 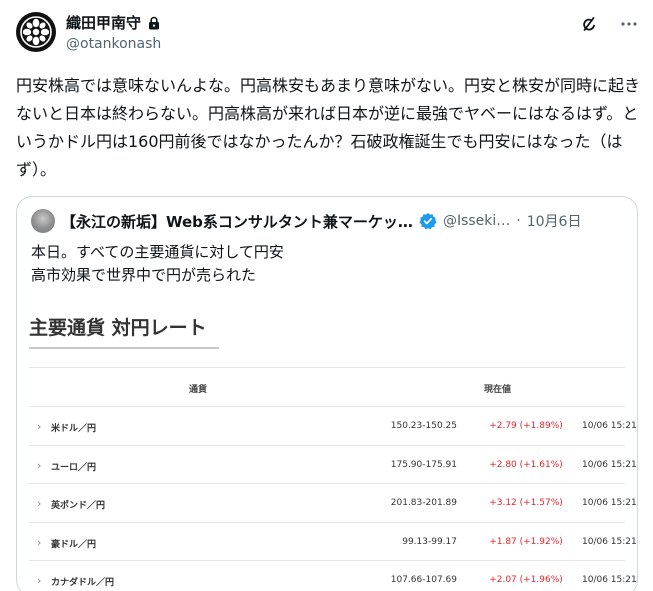 What do you see at coordinates (423, 426) in the screenshot?
I see `rate-value: 150.23-150.25` at bounding box center [423, 426].